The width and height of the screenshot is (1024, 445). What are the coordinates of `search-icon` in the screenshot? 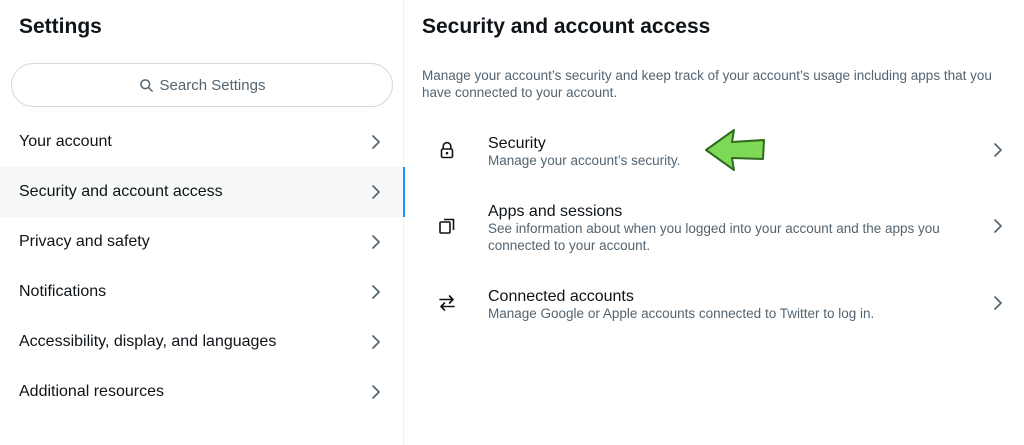 It's located at (146, 85).